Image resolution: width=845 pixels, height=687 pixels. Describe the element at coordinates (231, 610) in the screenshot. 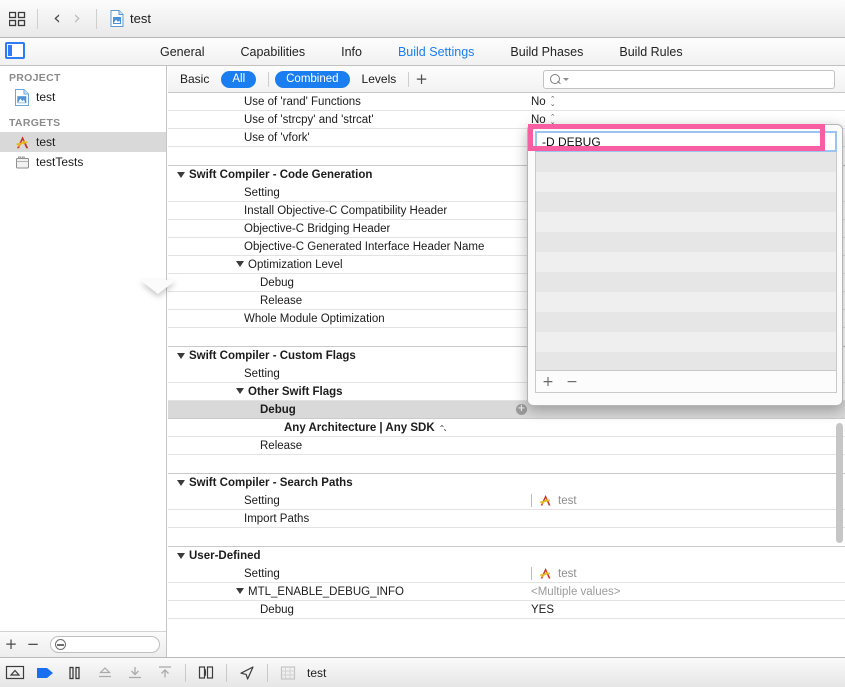

I see `setting-name: Debug` at that location.